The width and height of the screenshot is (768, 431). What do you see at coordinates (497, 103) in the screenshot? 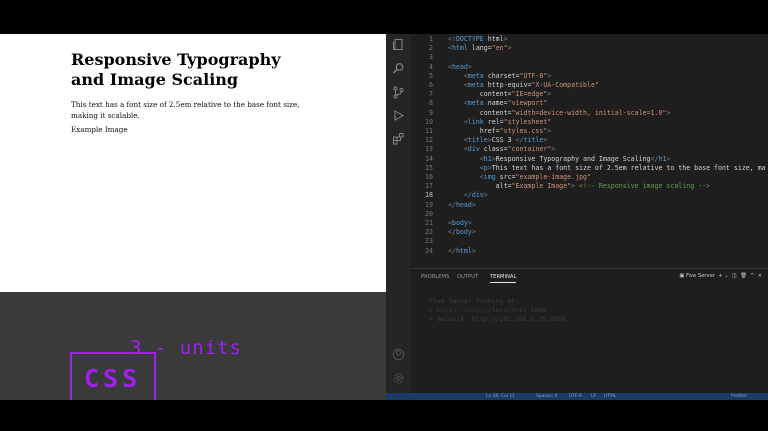
I see `code-line: <meta name="viewport"` at bounding box center [497, 103].